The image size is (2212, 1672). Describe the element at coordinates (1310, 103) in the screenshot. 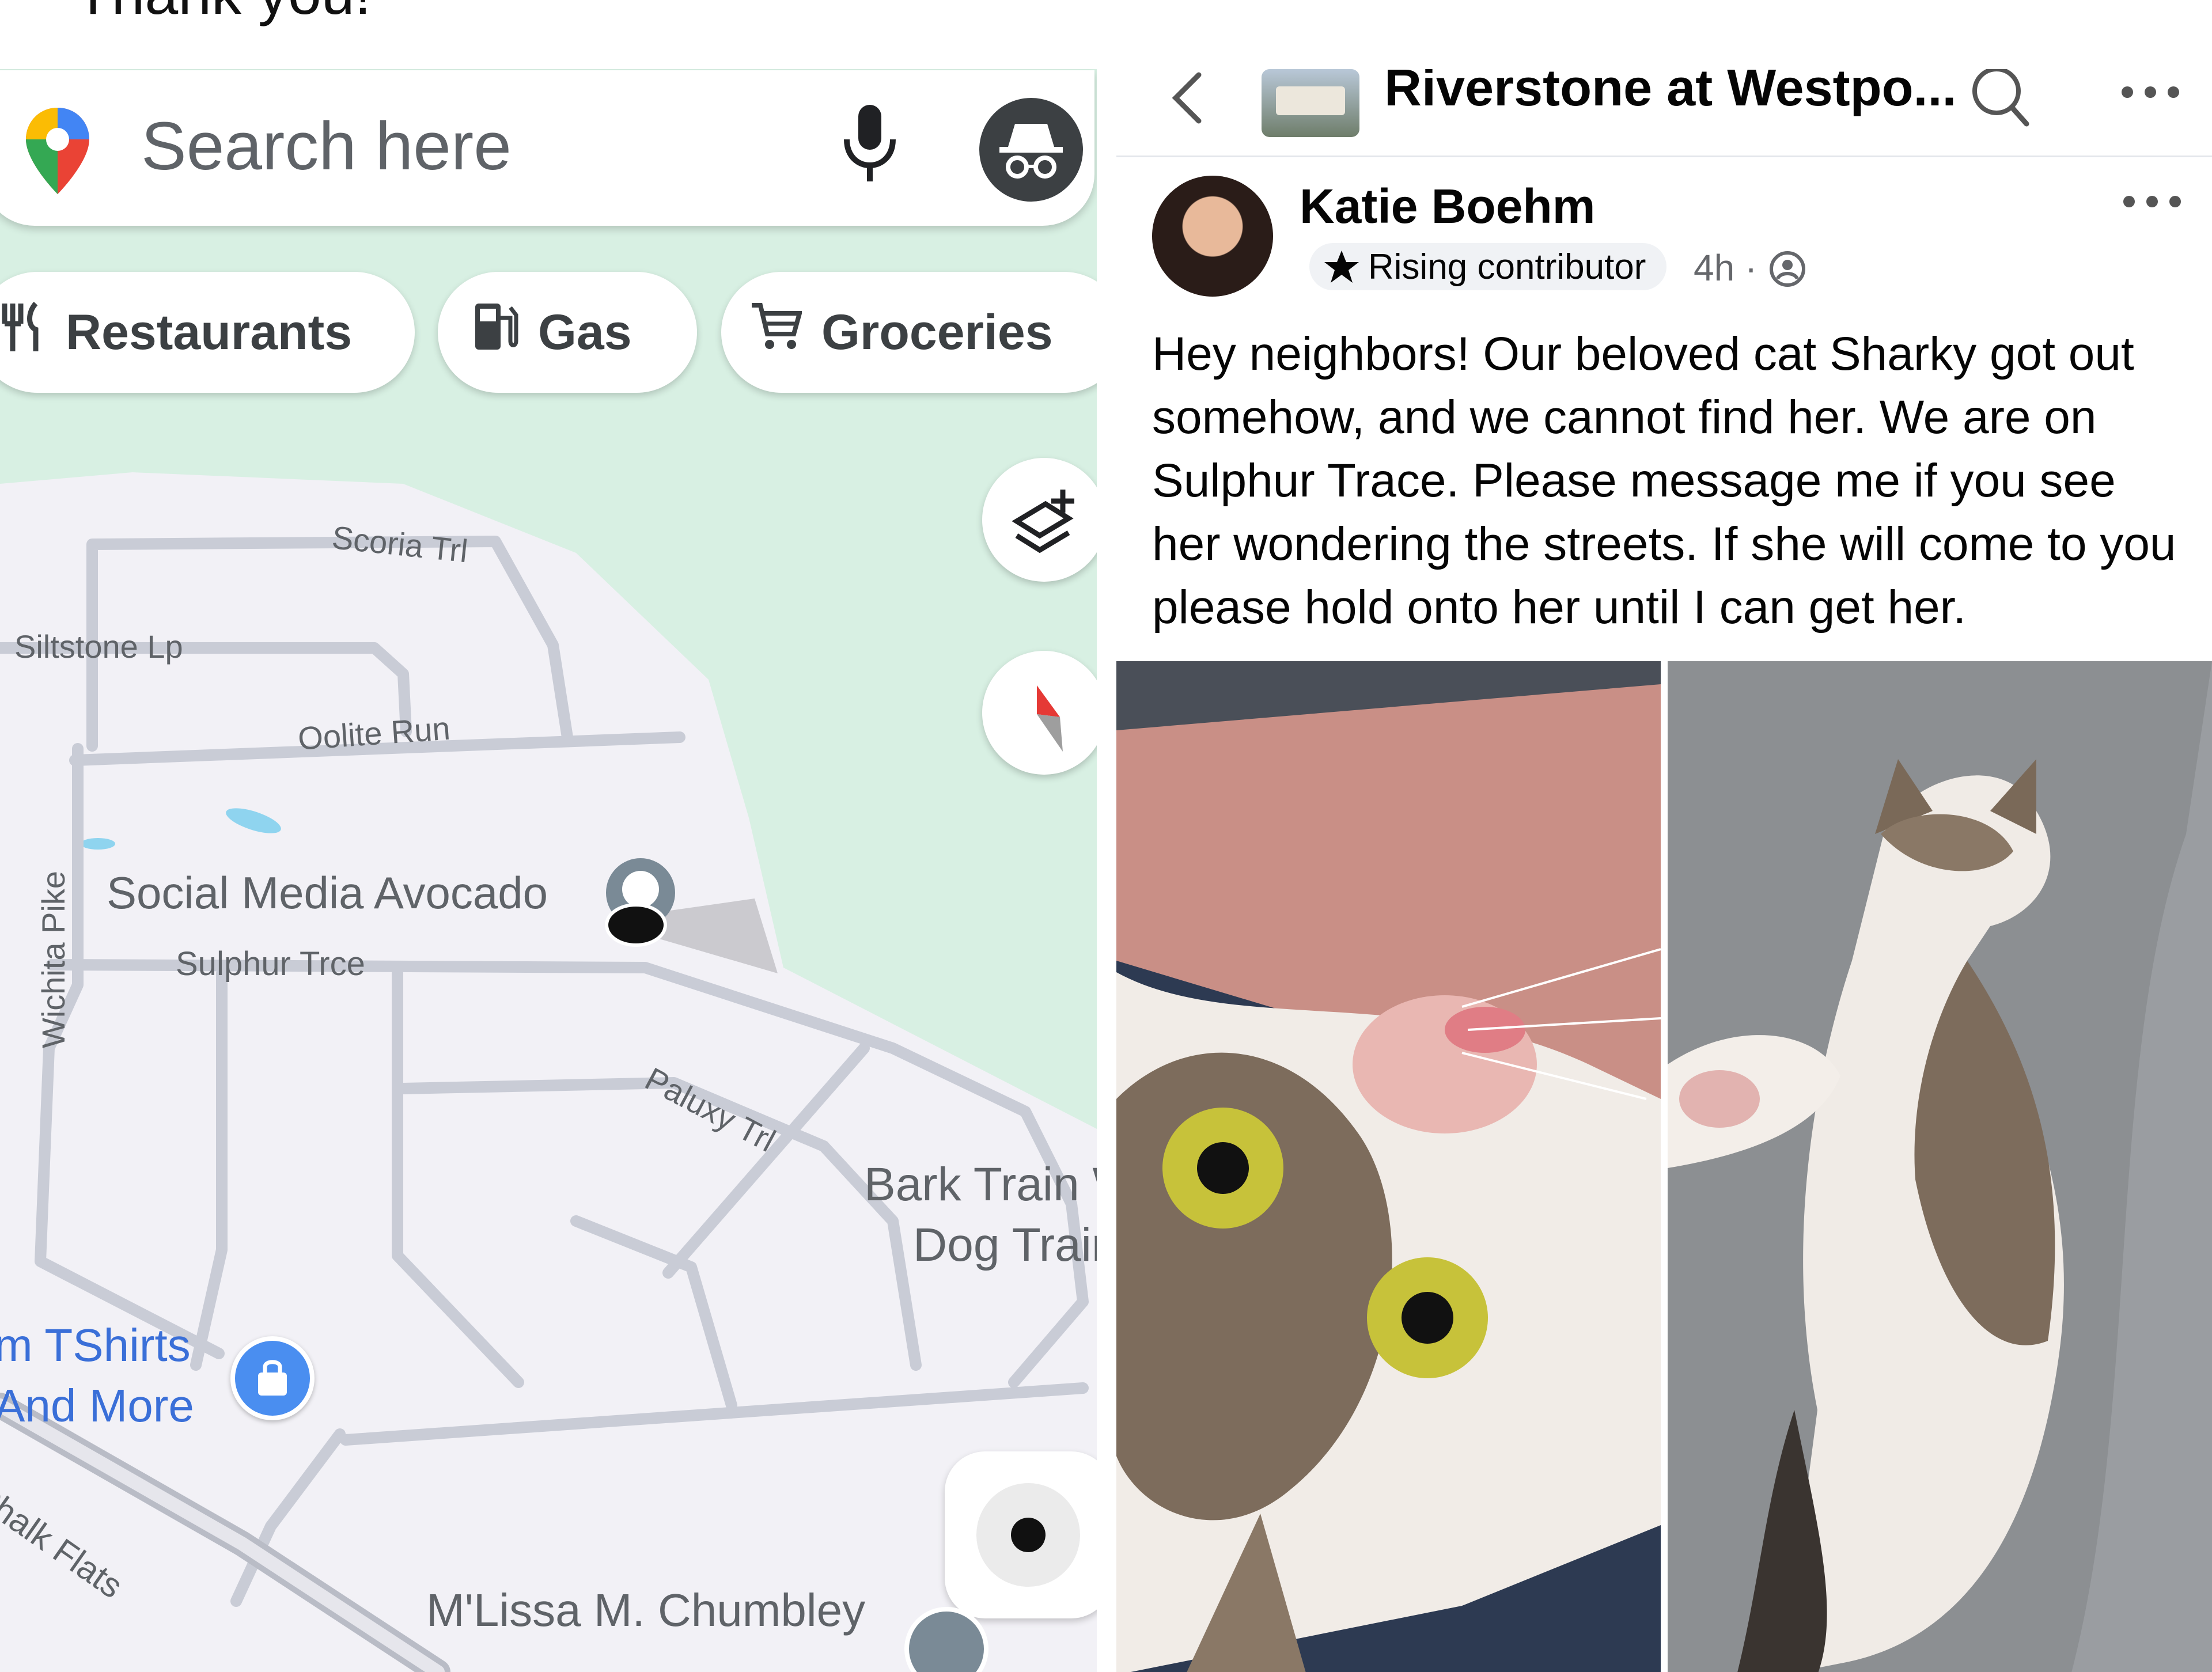

I see `group-thumbnail` at that location.